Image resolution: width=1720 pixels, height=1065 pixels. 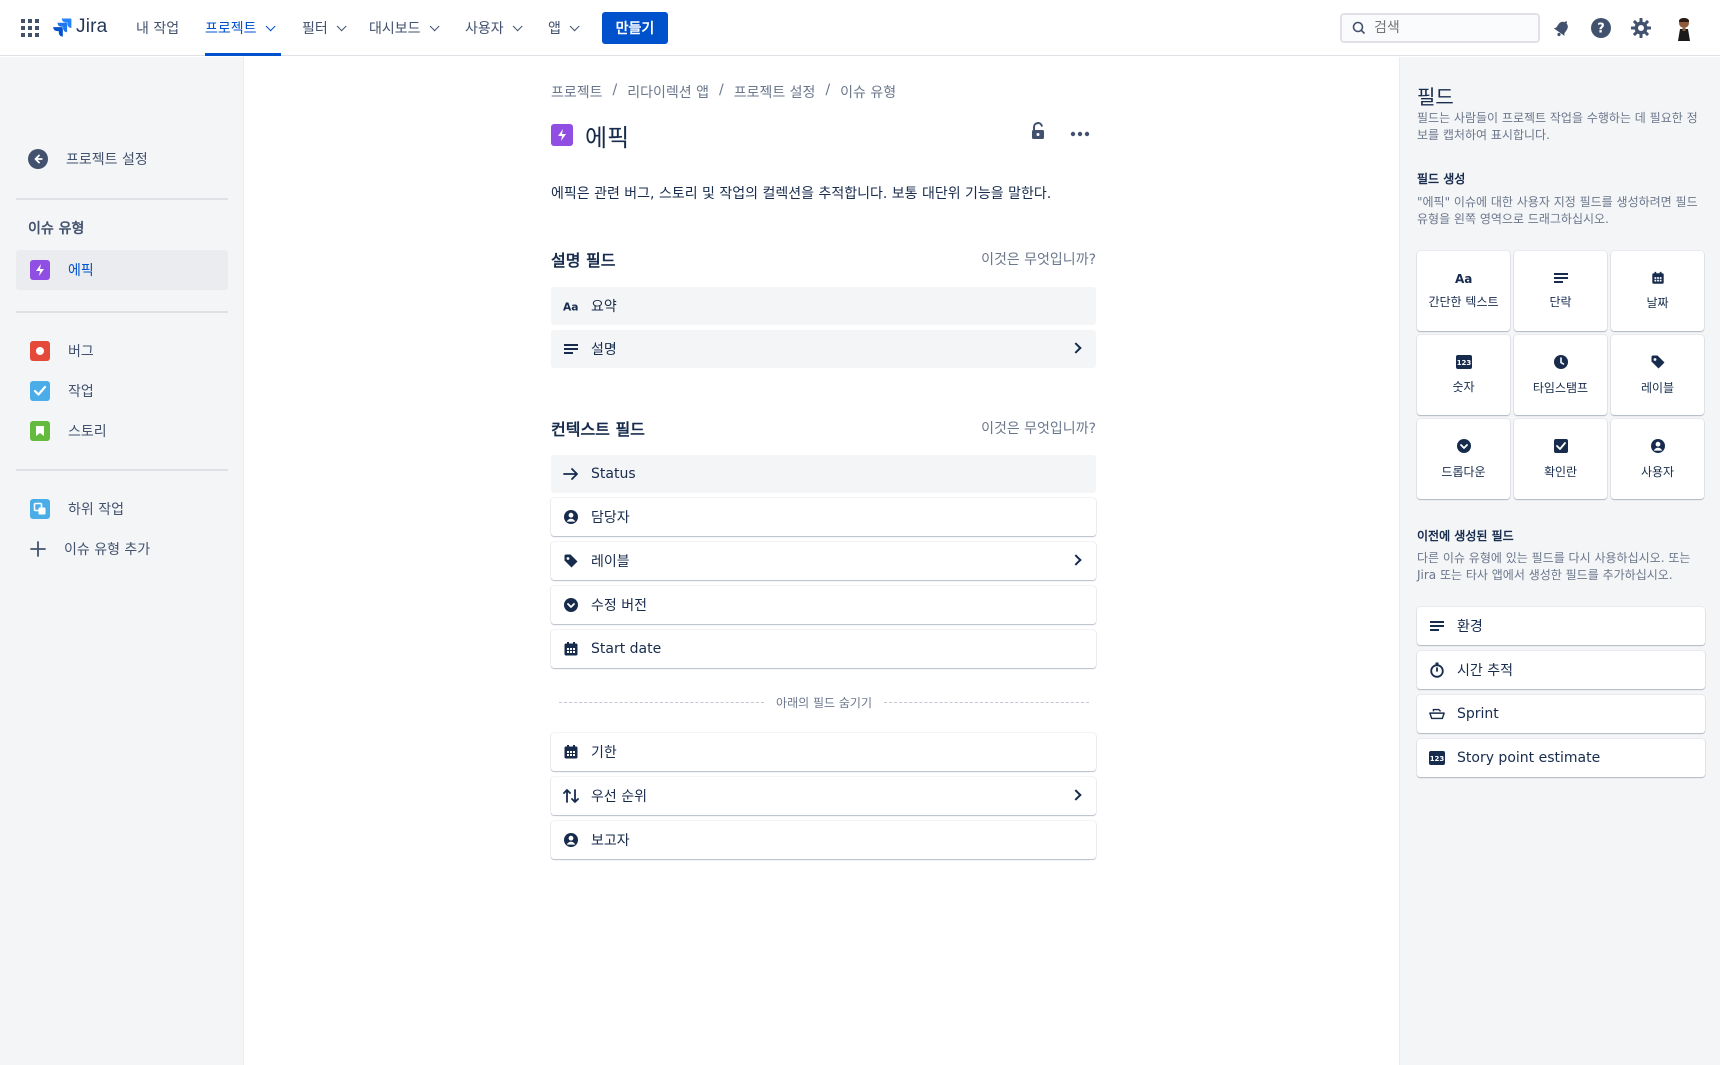 I want to click on tile-dropdown: 드롭다운, so click(x=1463, y=459).